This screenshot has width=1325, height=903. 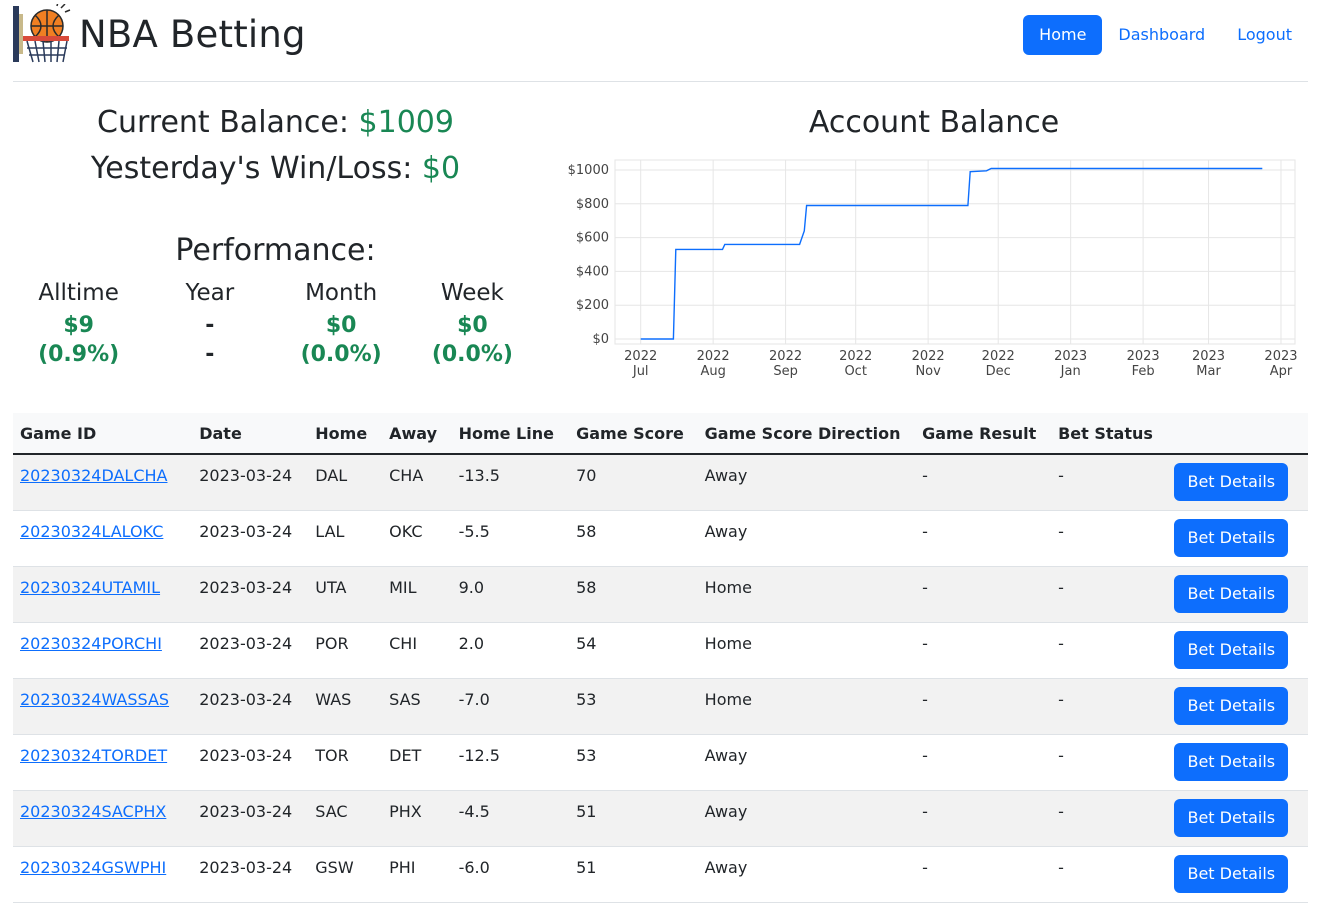 What do you see at coordinates (510, 818) in the screenshot?
I see `table-cell: -4.5` at bounding box center [510, 818].